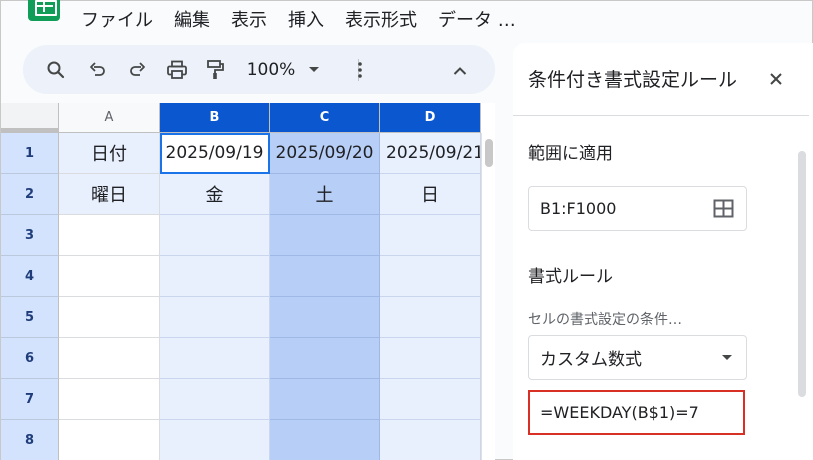 The image size is (813, 460). Describe the element at coordinates (314, 70) in the screenshot. I see `chevron-down-icon` at that location.